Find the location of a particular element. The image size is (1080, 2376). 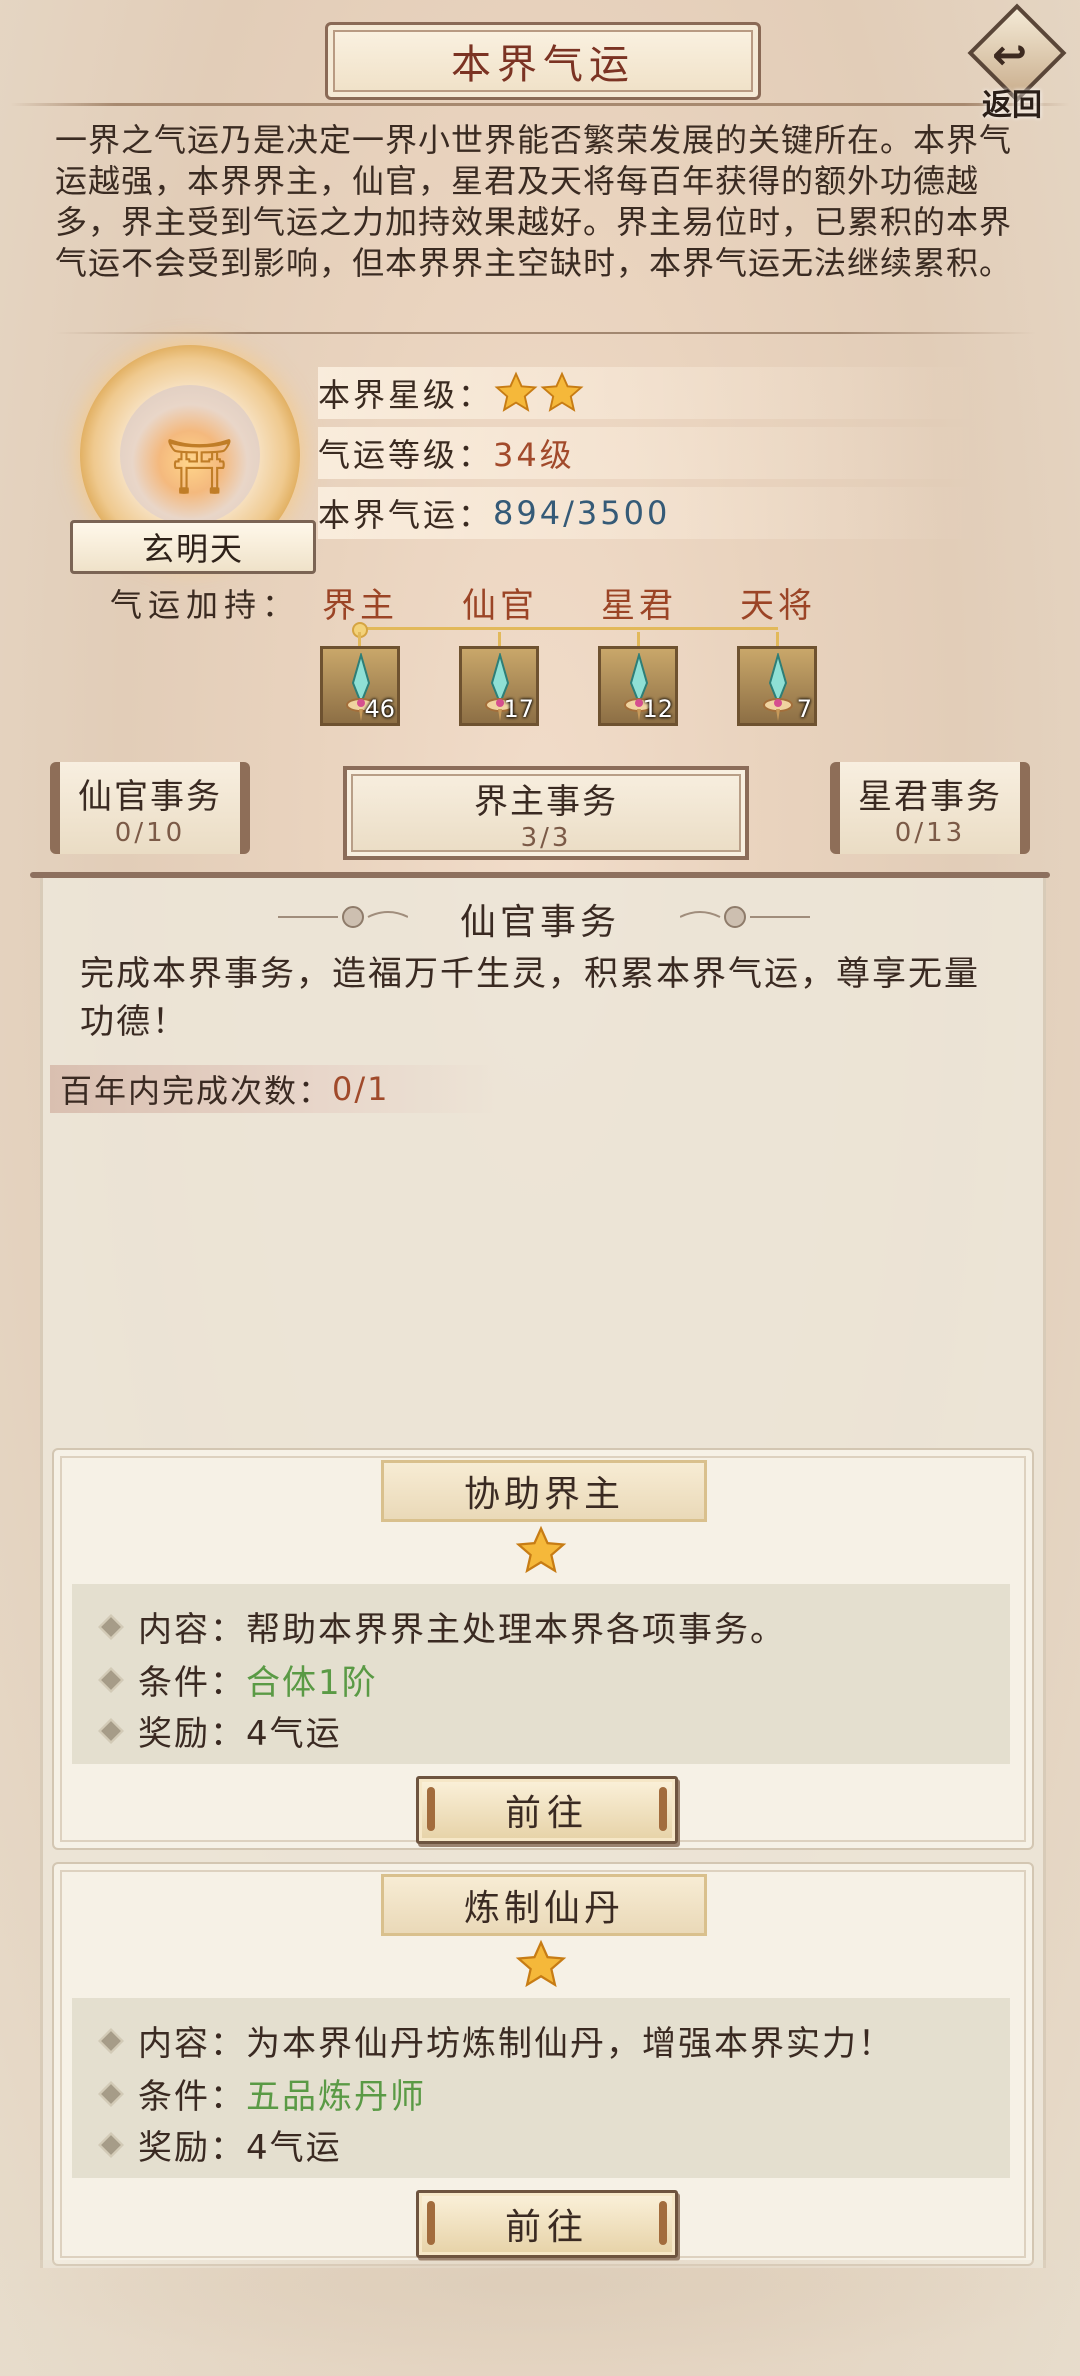

boost-item-star-lord: 12 is located at coordinates (638, 686).